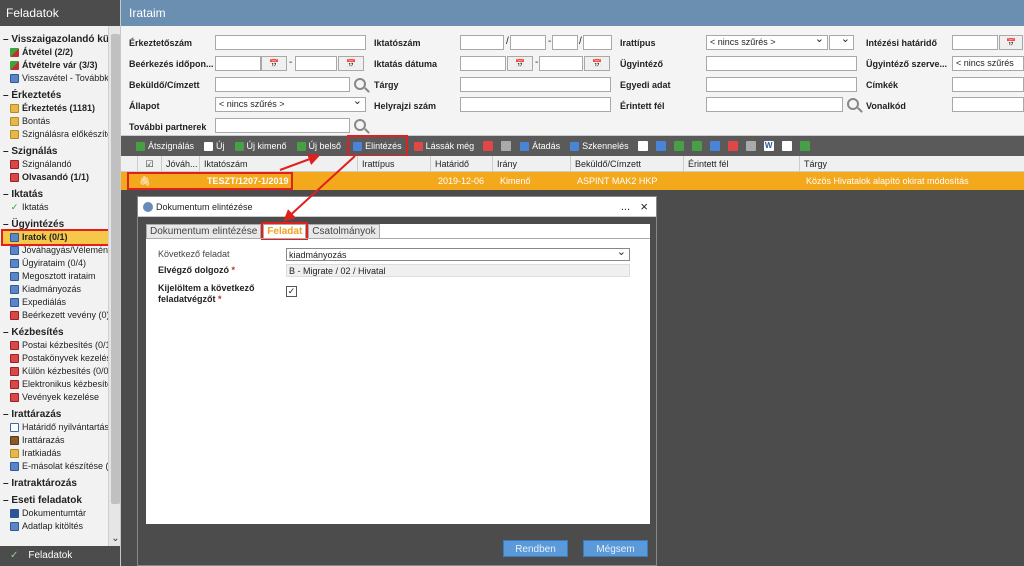  Describe the element at coordinates (54, 345) in the screenshot. I see `sidebar-item: Postai kézbesítés (0/1)` at that location.